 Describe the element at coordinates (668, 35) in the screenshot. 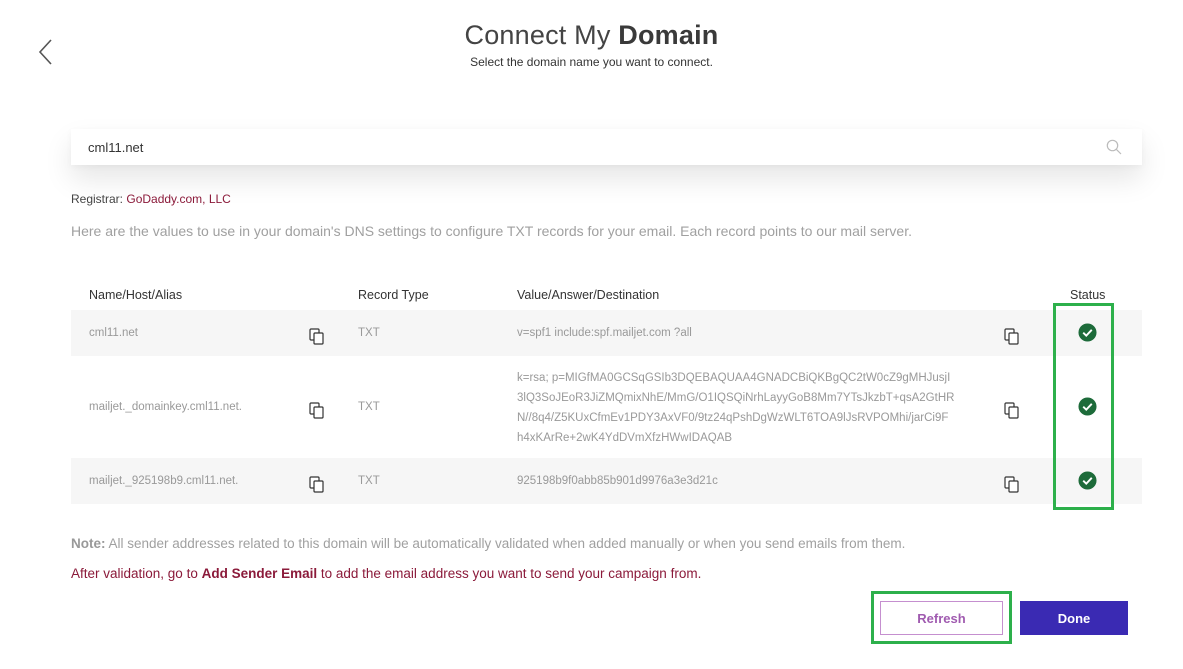

I see `page-title-bold: Domain` at that location.